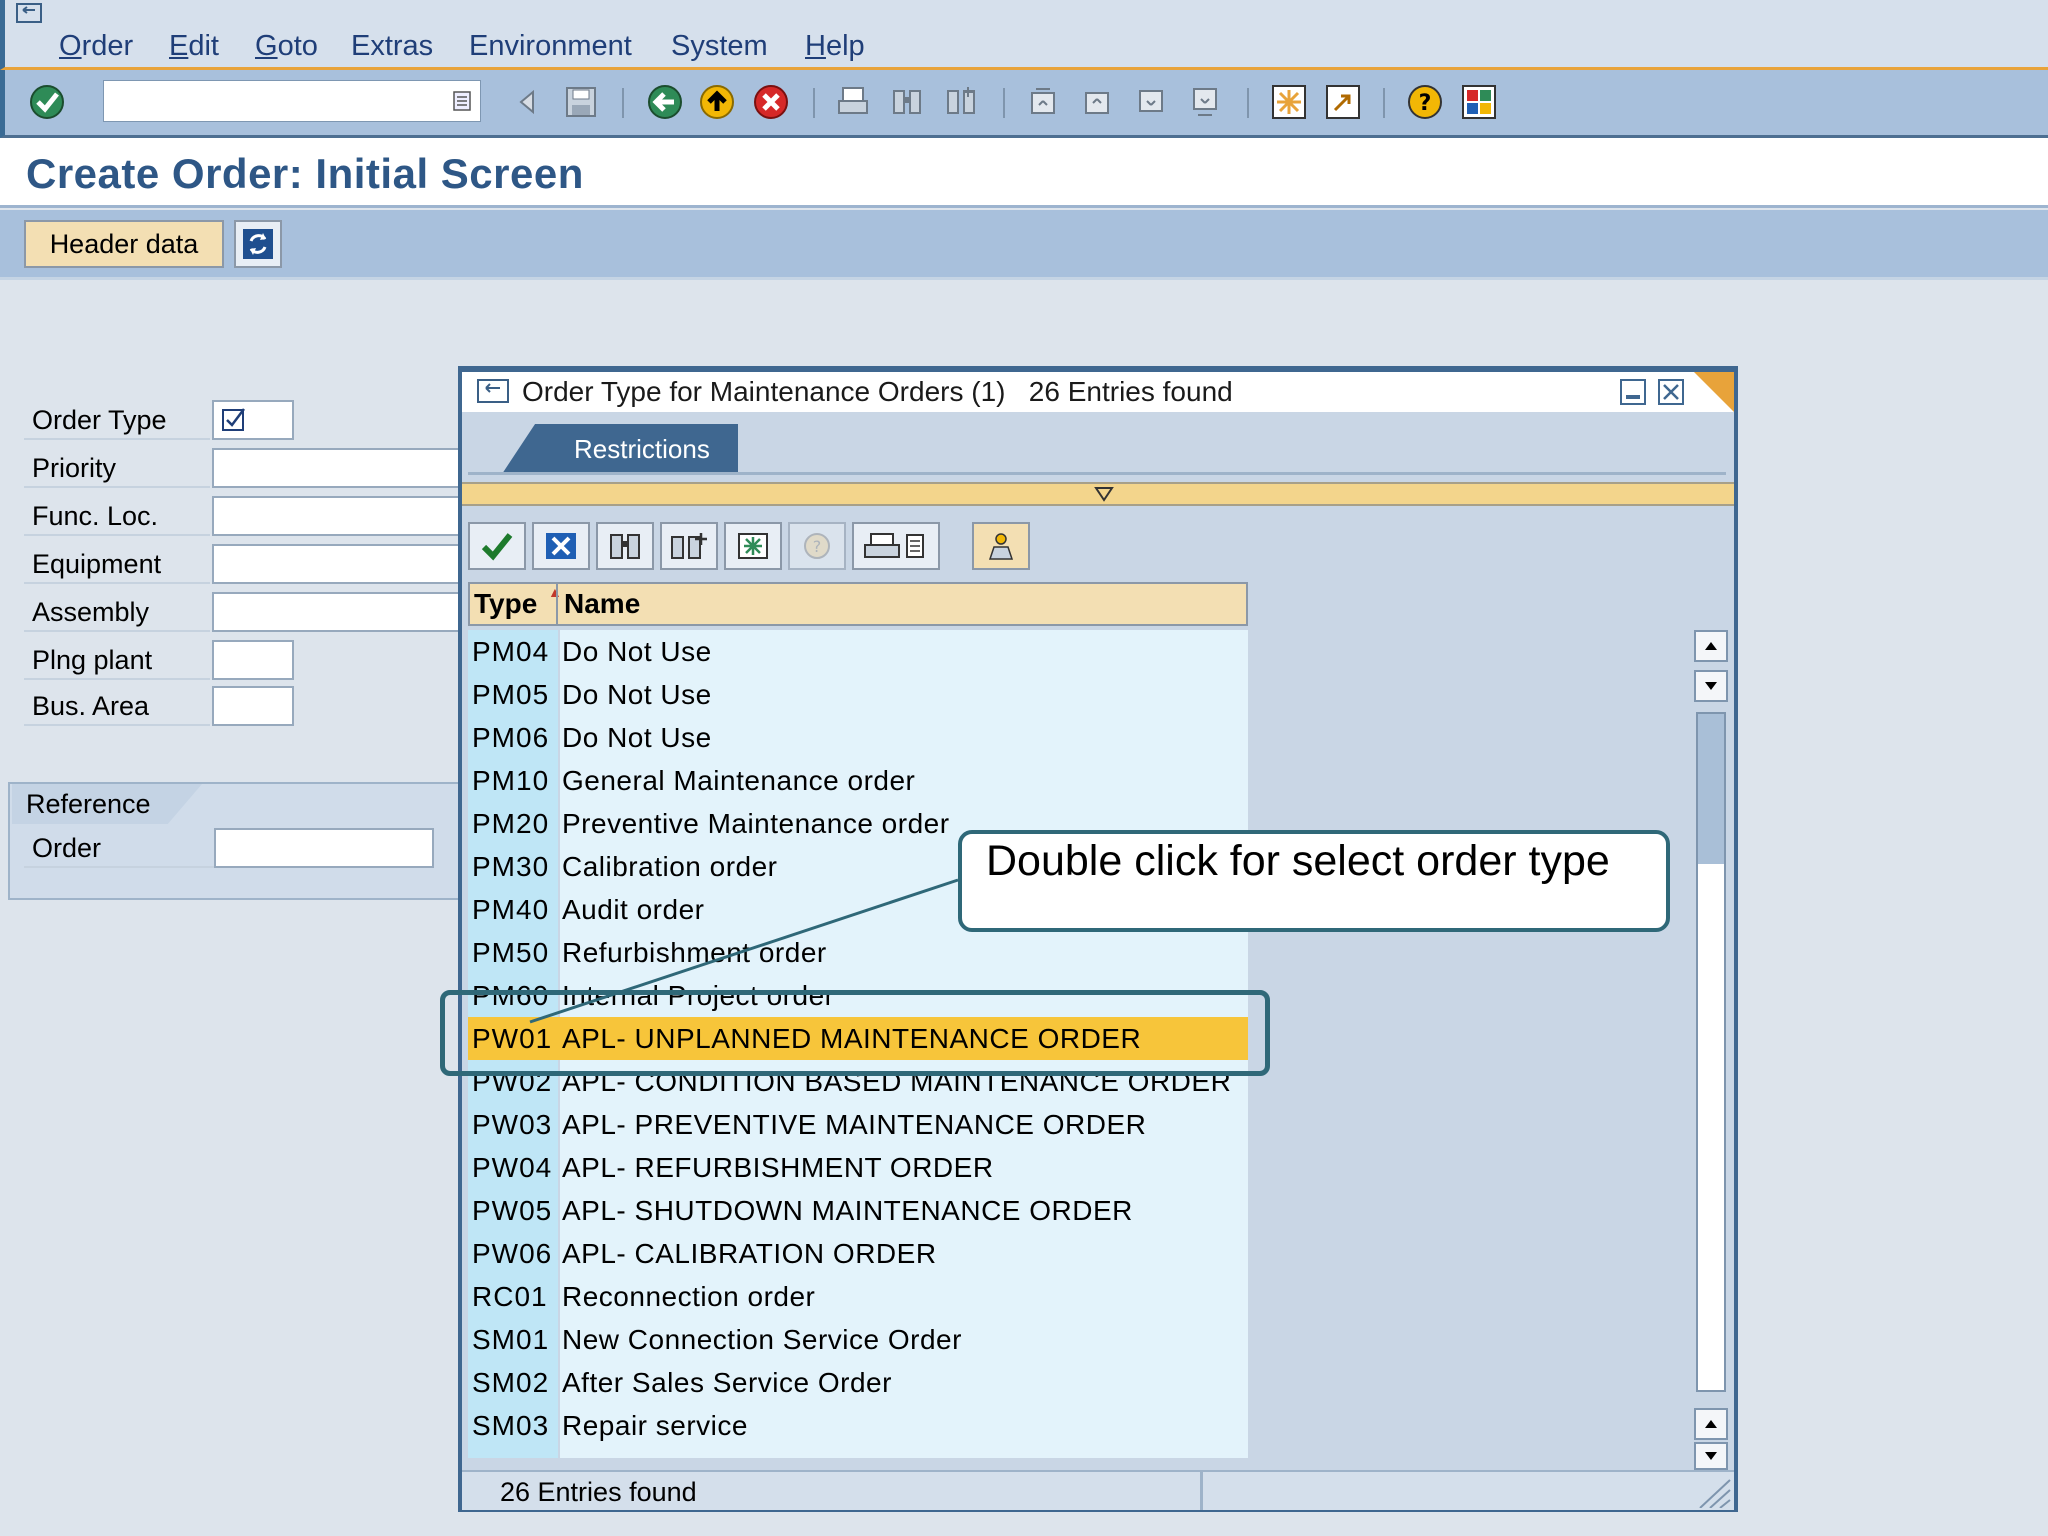  I want to click on reference-order-field, so click(324, 848).